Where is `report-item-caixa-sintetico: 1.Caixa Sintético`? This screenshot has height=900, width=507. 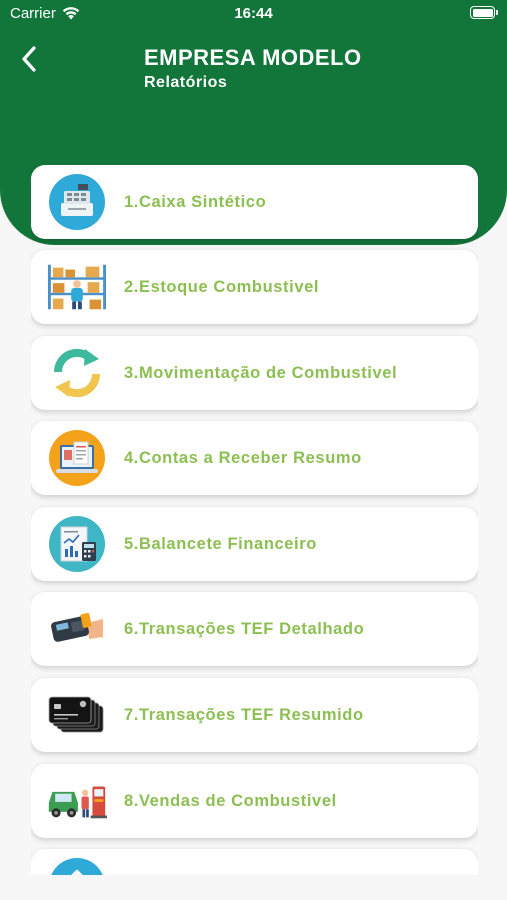
report-item-caixa-sintetico: 1.Caixa Sintético is located at coordinates (254, 202).